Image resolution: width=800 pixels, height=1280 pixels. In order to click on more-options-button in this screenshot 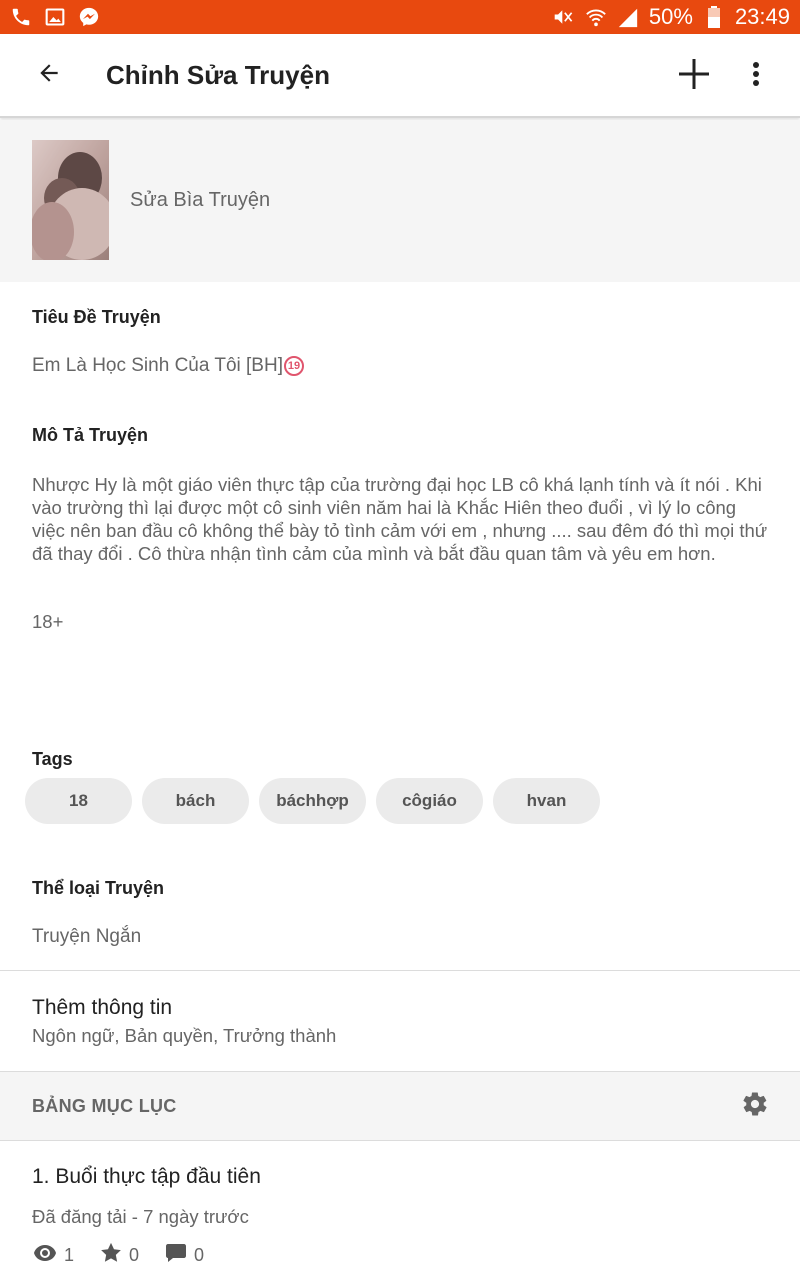, I will do `click(756, 76)`.